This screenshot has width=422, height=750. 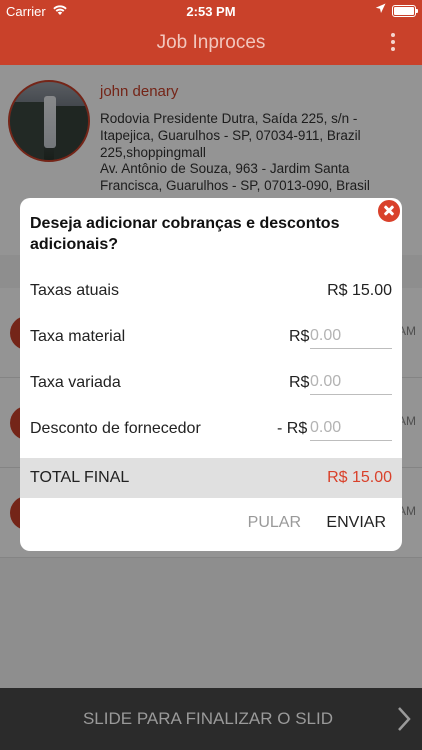 What do you see at coordinates (299, 382) in the screenshot?
I see `variable-fee-currency: R$` at bounding box center [299, 382].